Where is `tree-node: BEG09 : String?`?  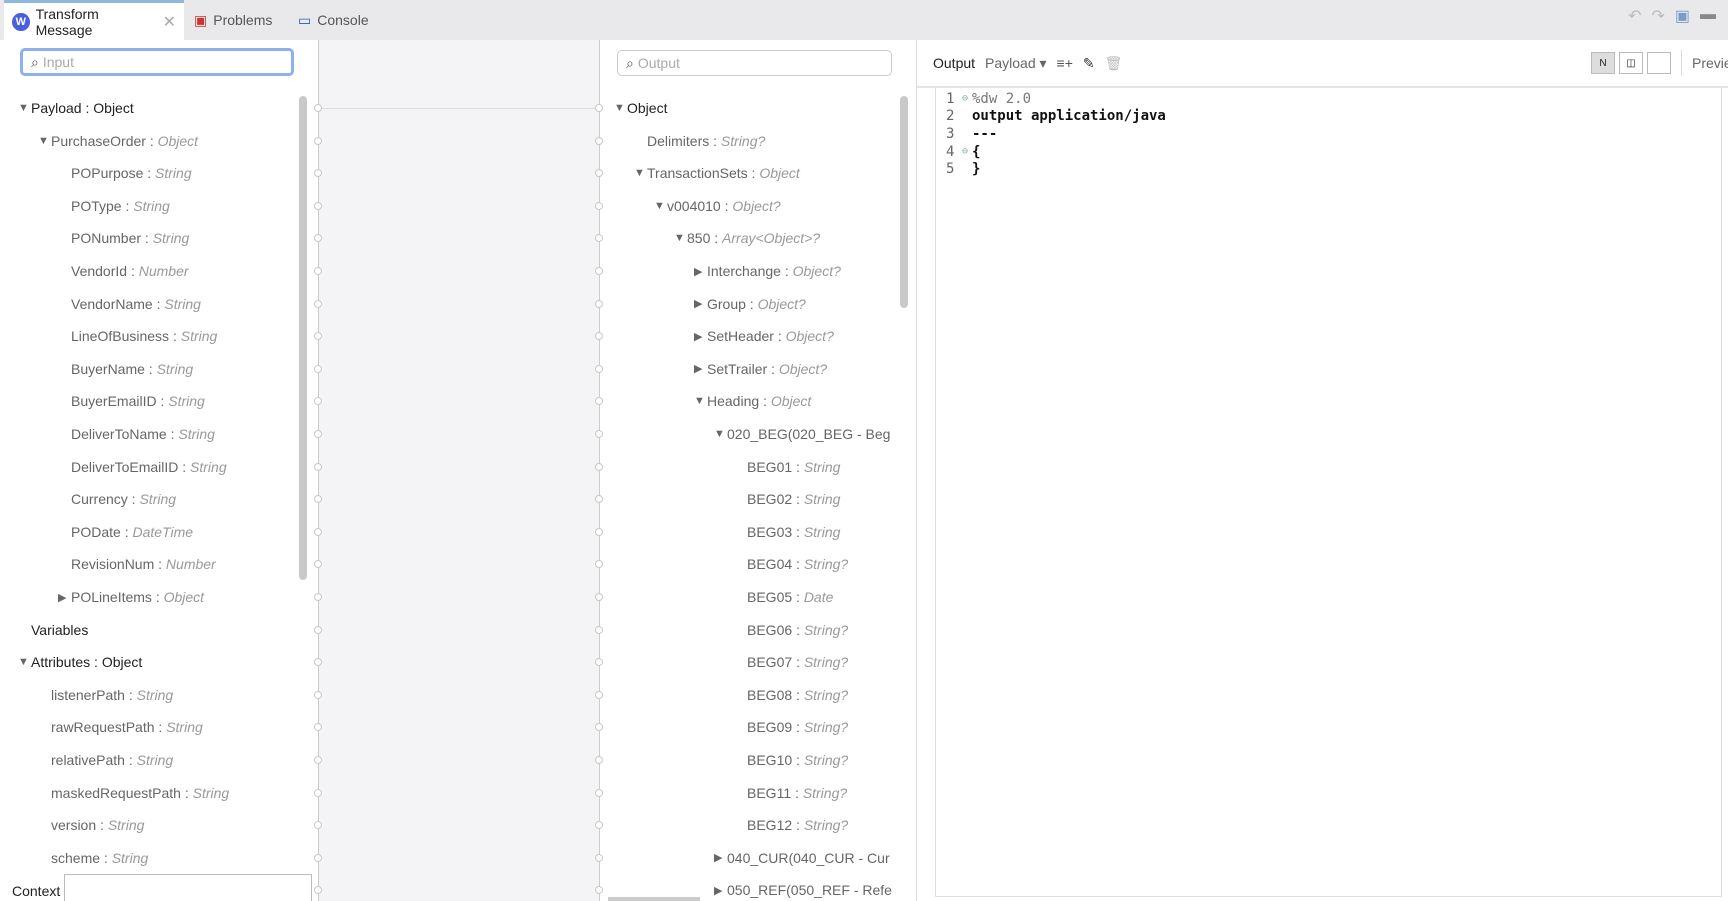
tree-node: BEG09 : String? is located at coordinates (791, 727).